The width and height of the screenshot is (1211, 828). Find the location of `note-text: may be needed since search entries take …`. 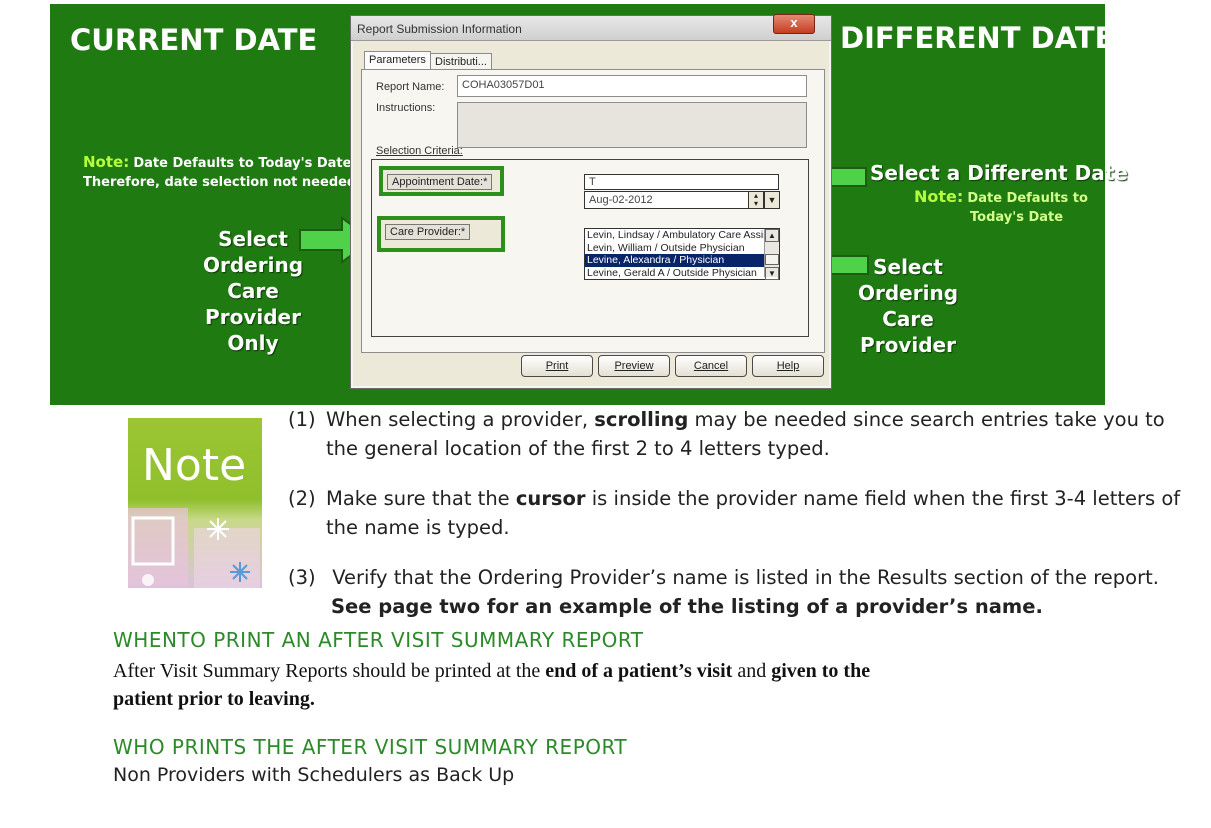

note-text: may be needed since search entries take … is located at coordinates (926, 419).